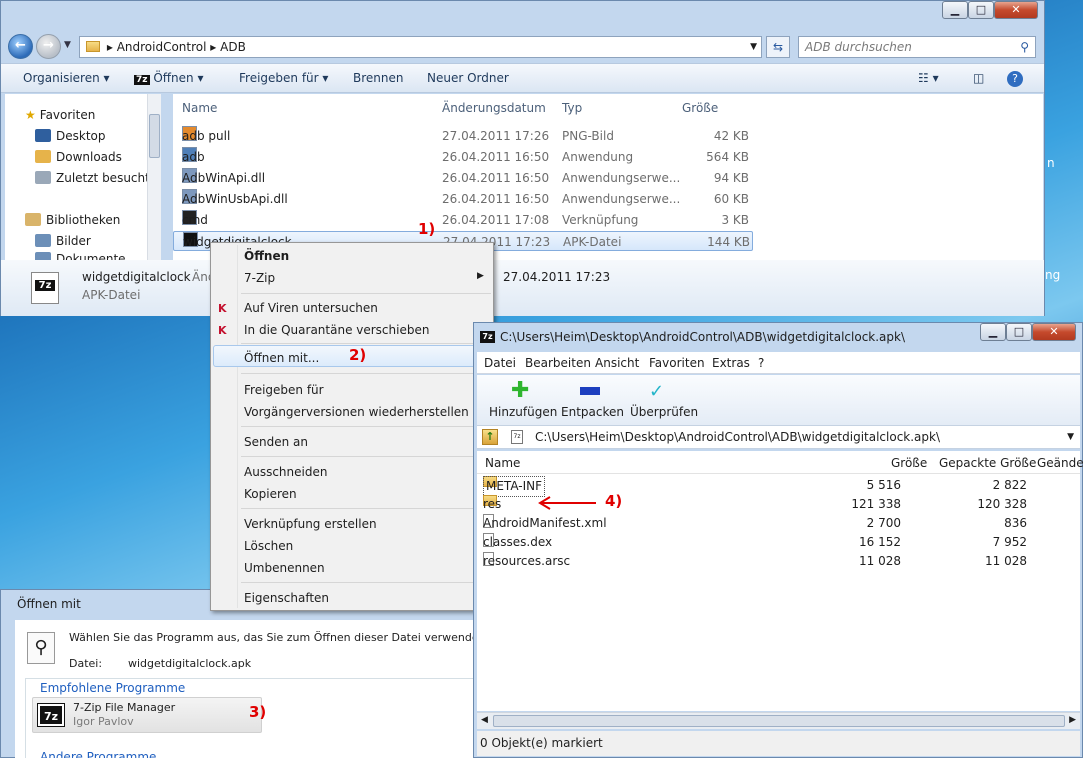 The height and width of the screenshot is (758, 1083). What do you see at coordinates (49, 604) in the screenshot?
I see `dialog-title: Öffnen mit` at bounding box center [49, 604].